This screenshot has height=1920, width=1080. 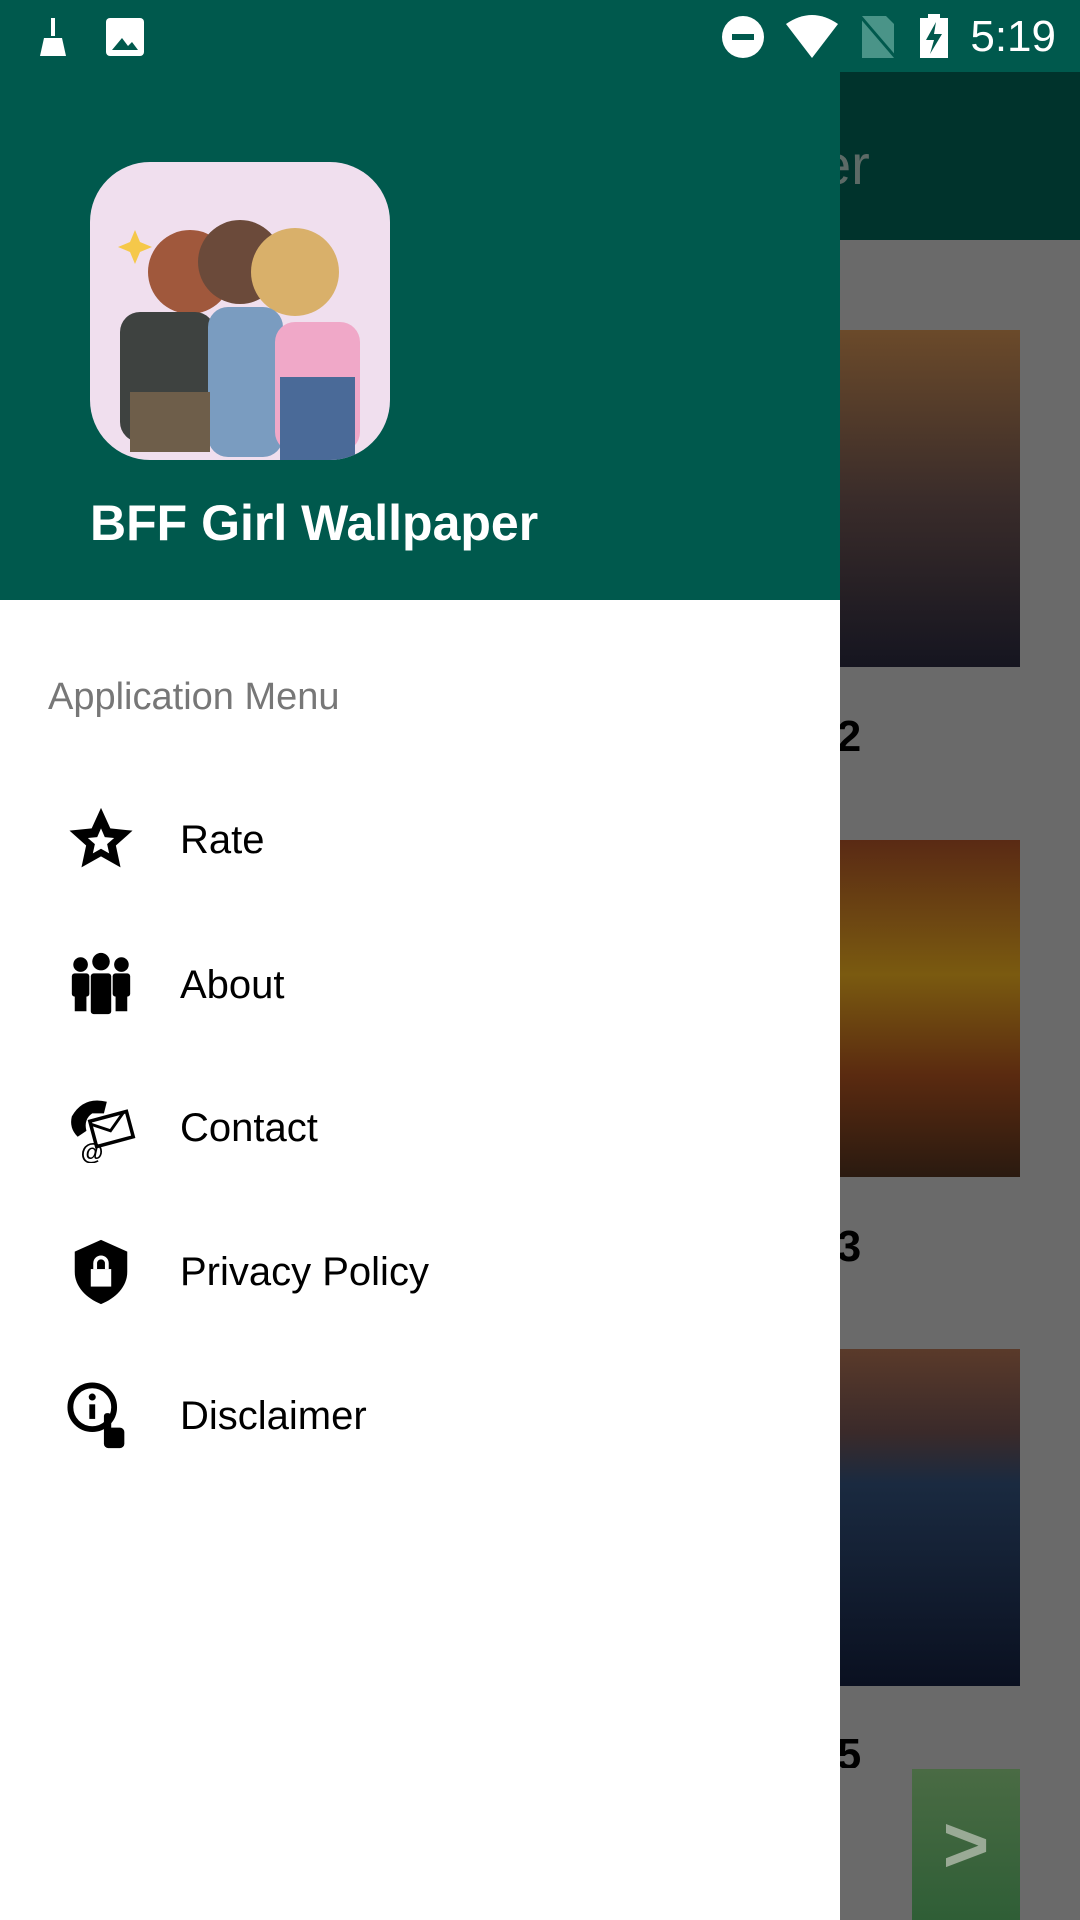 What do you see at coordinates (420, 985) in the screenshot?
I see `menu-item-about: About` at bounding box center [420, 985].